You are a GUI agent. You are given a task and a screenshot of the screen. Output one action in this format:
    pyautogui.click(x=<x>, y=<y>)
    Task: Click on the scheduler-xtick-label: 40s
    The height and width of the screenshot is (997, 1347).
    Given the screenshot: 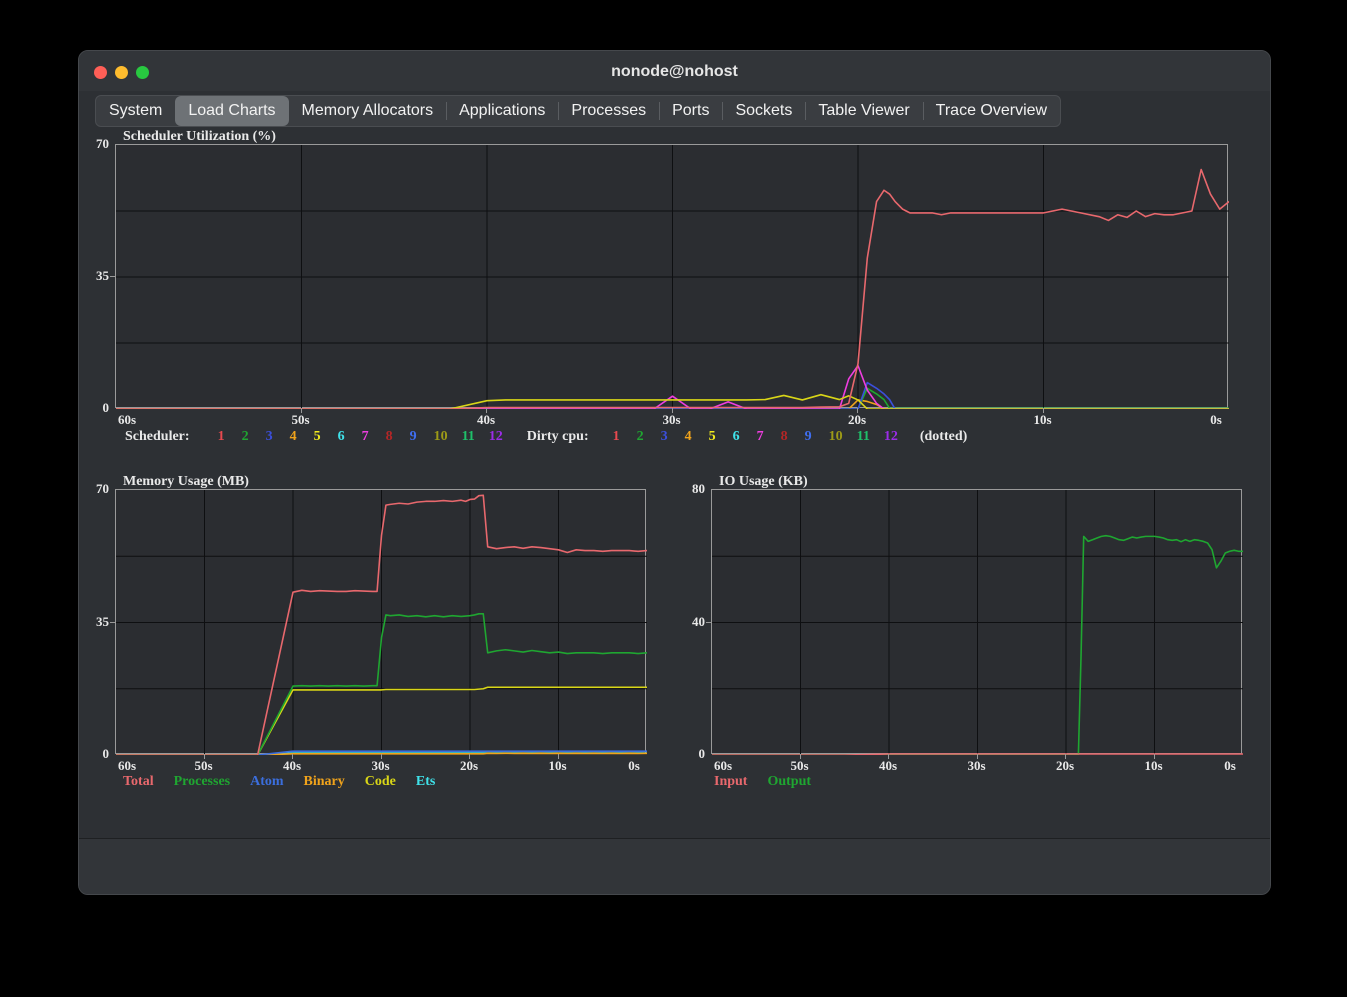 What is the action you would take?
    pyautogui.click(x=486, y=419)
    